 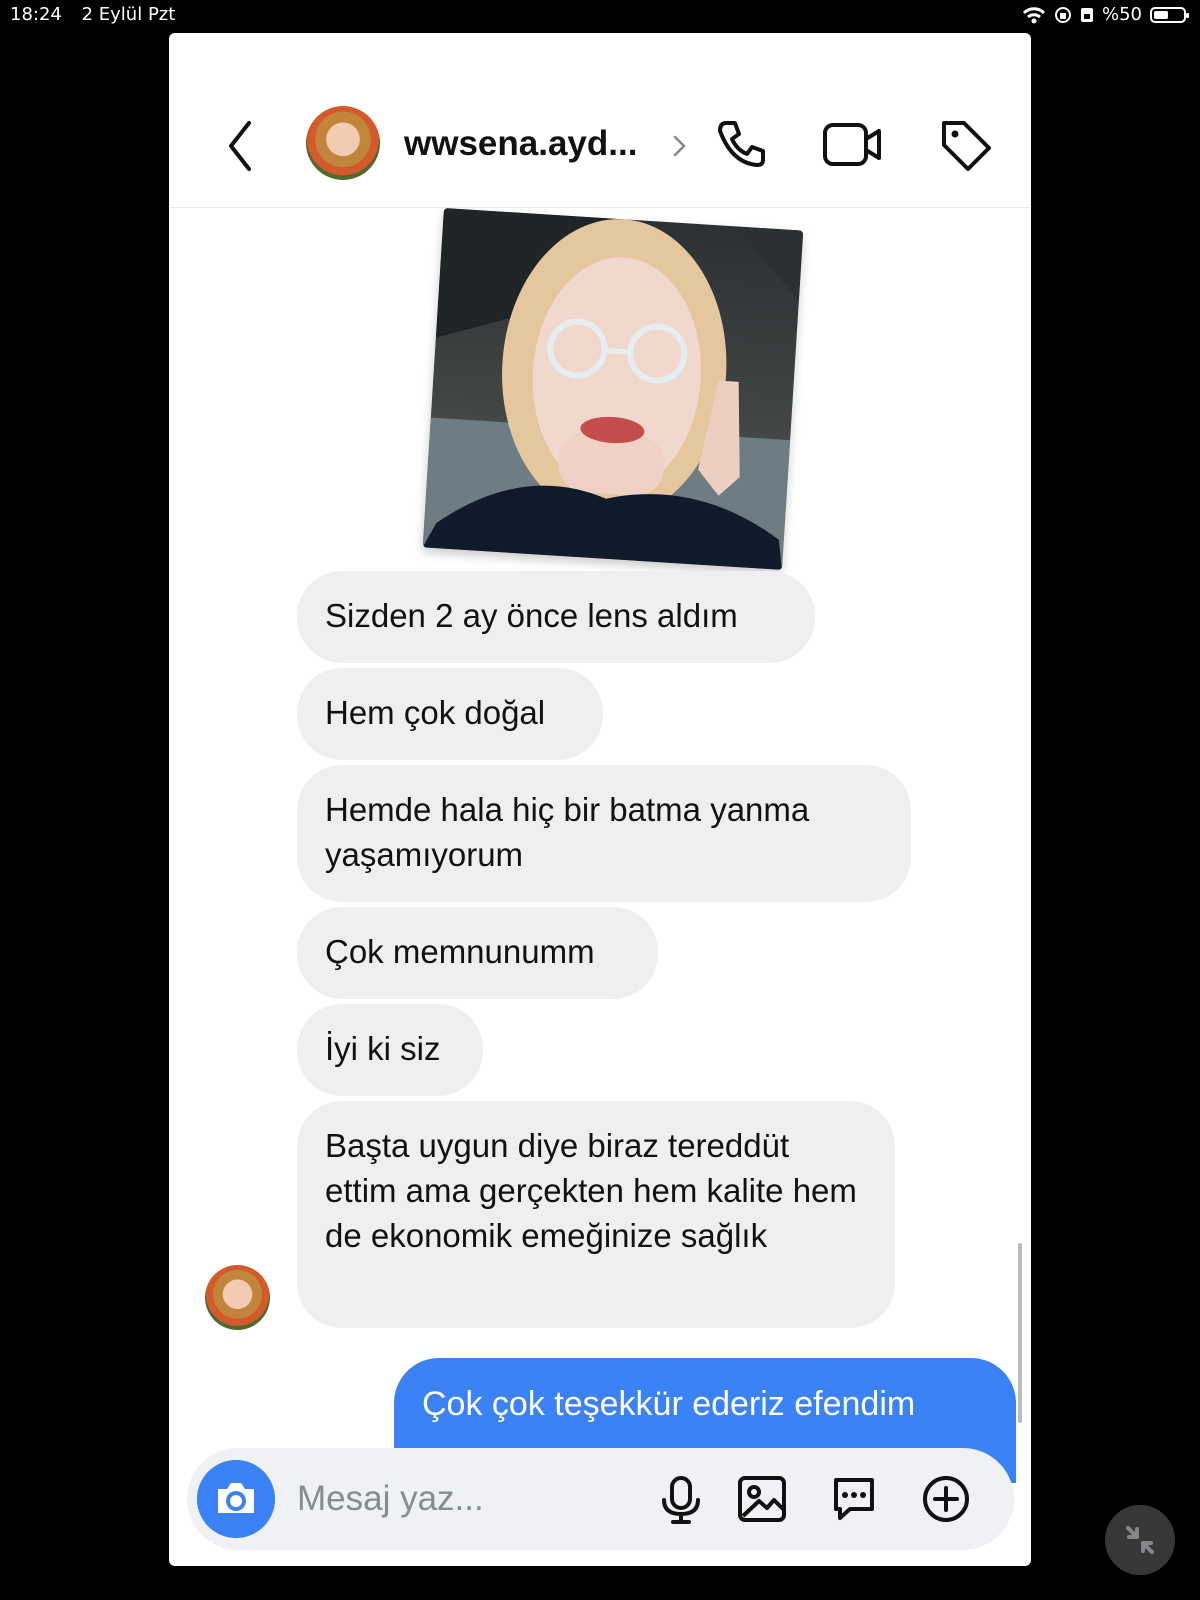 I want to click on status-time: 18:24, so click(x=36, y=14).